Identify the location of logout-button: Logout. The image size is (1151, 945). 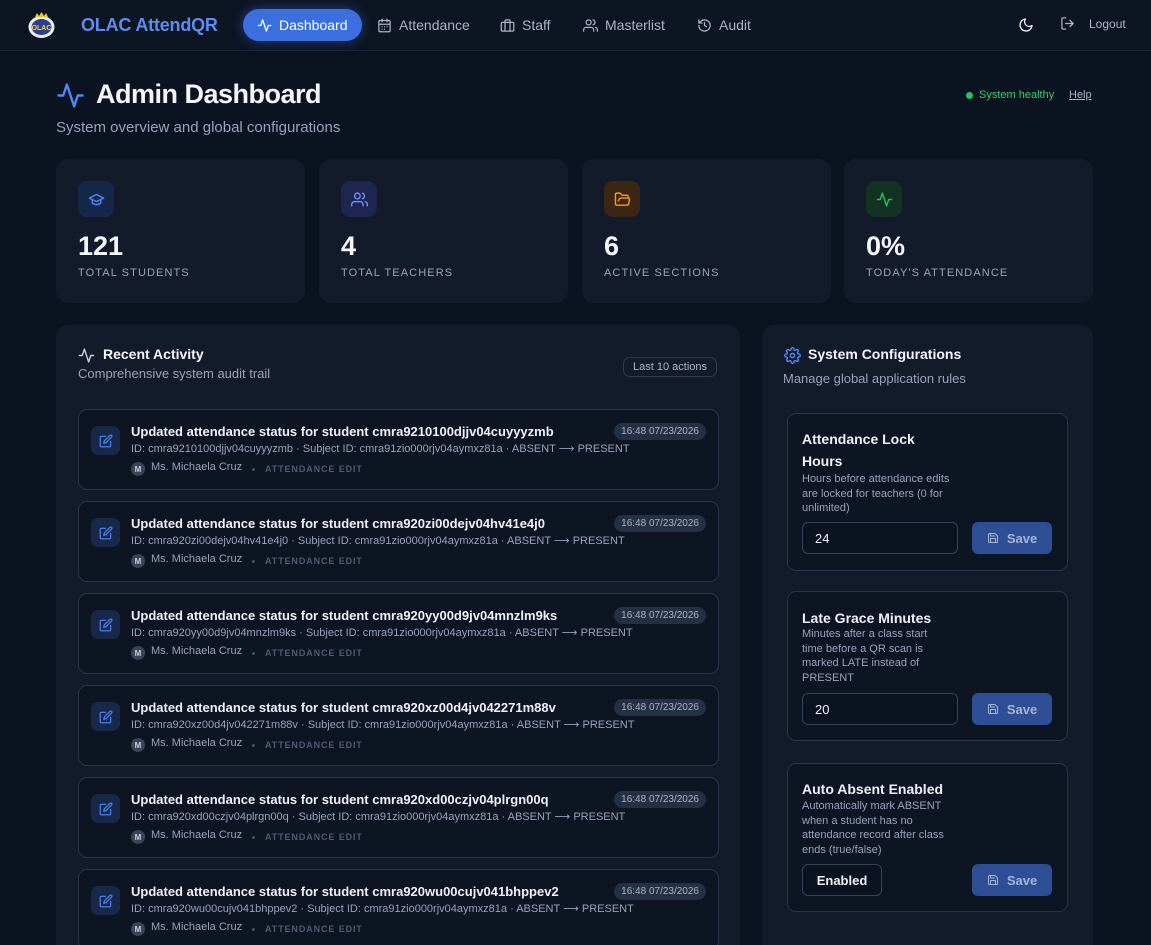
(1093, 23).